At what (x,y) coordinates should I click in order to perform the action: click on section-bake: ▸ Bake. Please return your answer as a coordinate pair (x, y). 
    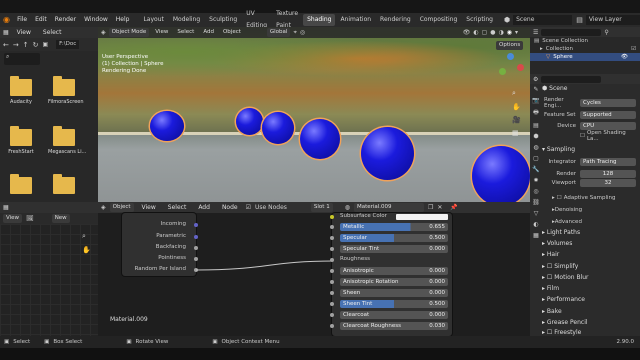
    Looking at the image, I should click on (552, 311).